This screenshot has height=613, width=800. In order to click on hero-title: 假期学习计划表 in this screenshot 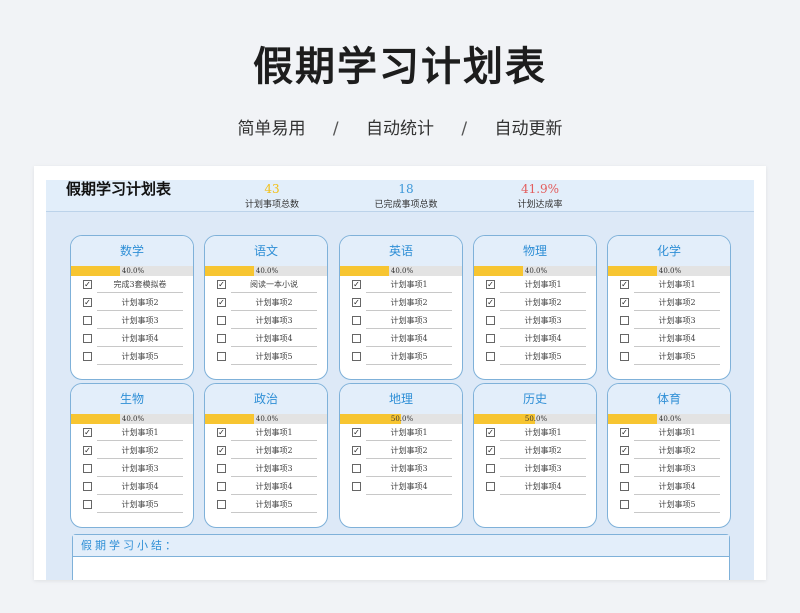, I will do `click(400, 67)`.